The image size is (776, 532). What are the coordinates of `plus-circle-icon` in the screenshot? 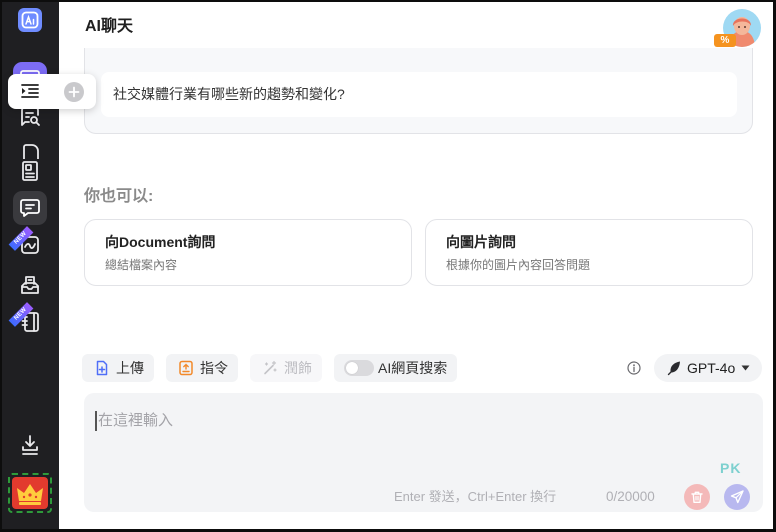 It's located at (74, 92).